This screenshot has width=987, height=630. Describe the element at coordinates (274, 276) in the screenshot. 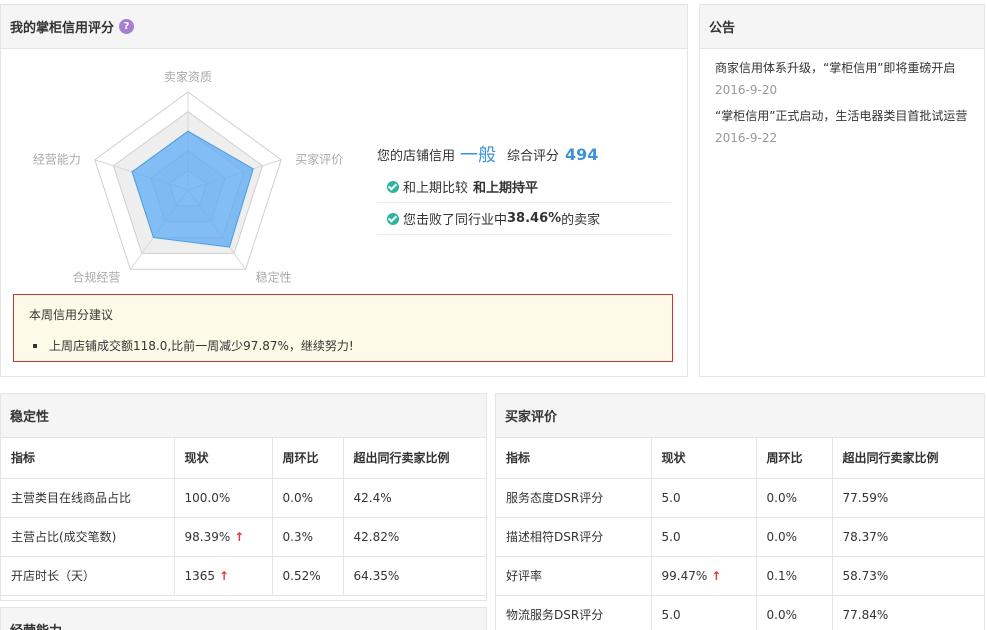

I see `radar-axis-label: 稳定性` at that location.